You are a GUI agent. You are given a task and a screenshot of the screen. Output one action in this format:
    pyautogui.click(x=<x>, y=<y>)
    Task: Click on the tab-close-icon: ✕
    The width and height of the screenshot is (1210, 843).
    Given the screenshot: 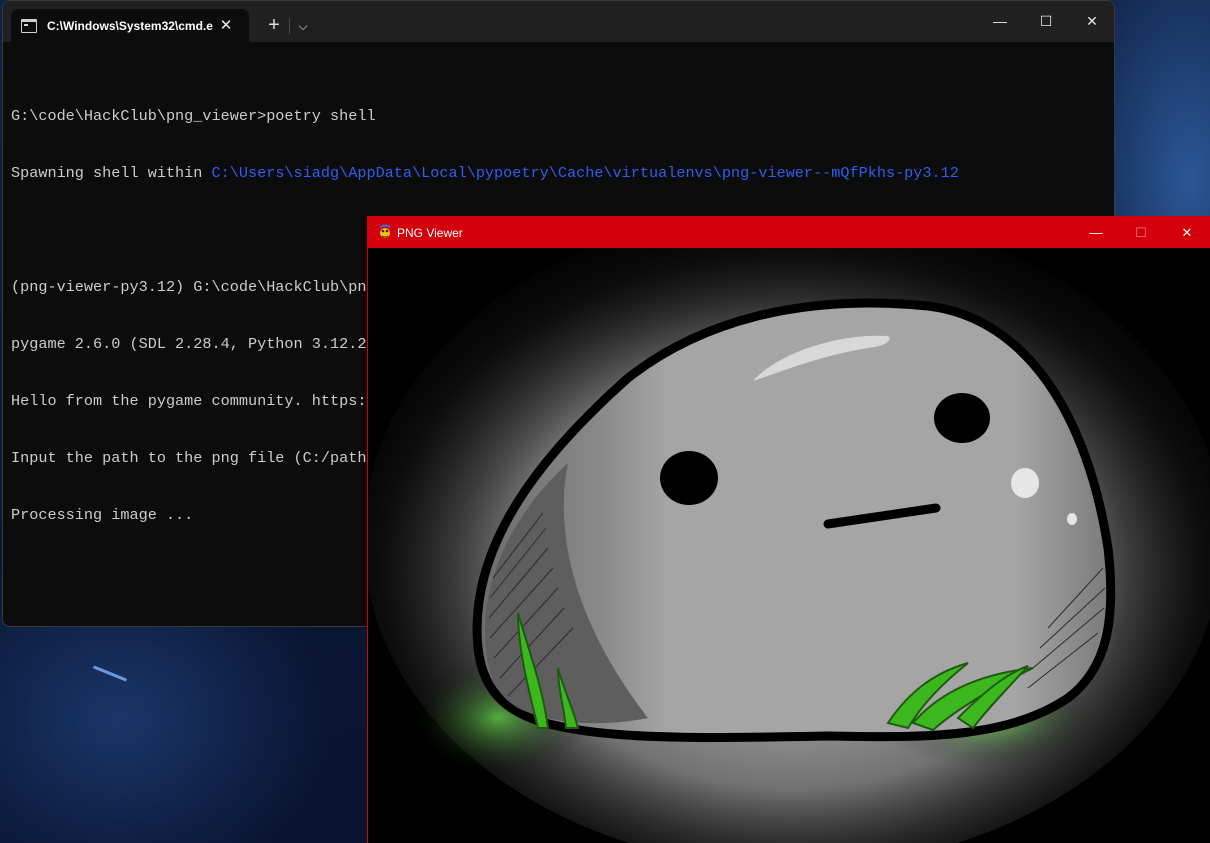 What is the action you would take?
    pyautogui.click(x=226, y=26)
    